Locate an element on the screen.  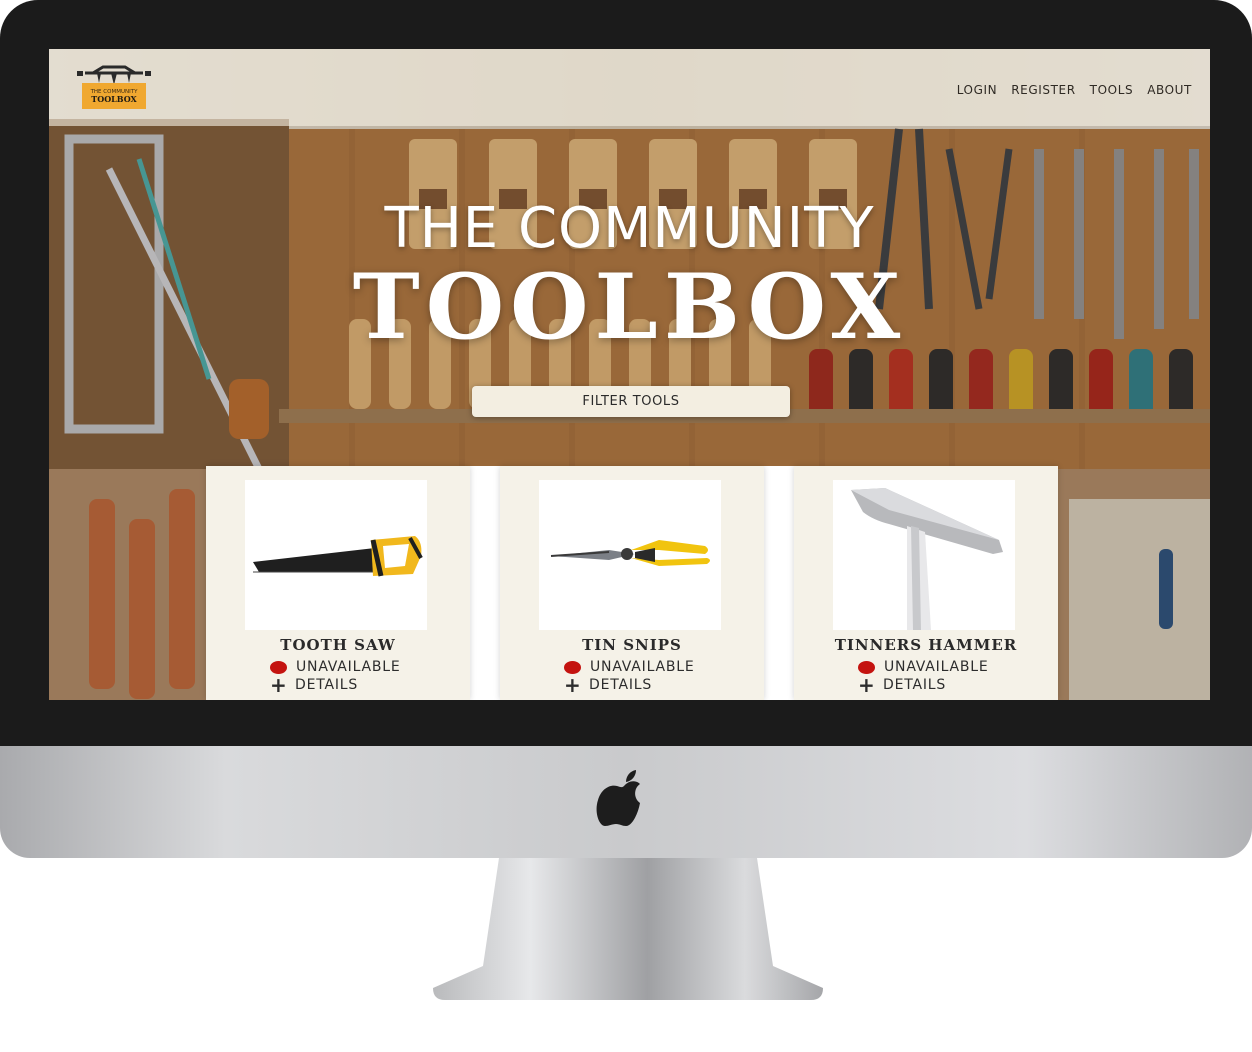
saw-icon is located at coordinates (338, 556).